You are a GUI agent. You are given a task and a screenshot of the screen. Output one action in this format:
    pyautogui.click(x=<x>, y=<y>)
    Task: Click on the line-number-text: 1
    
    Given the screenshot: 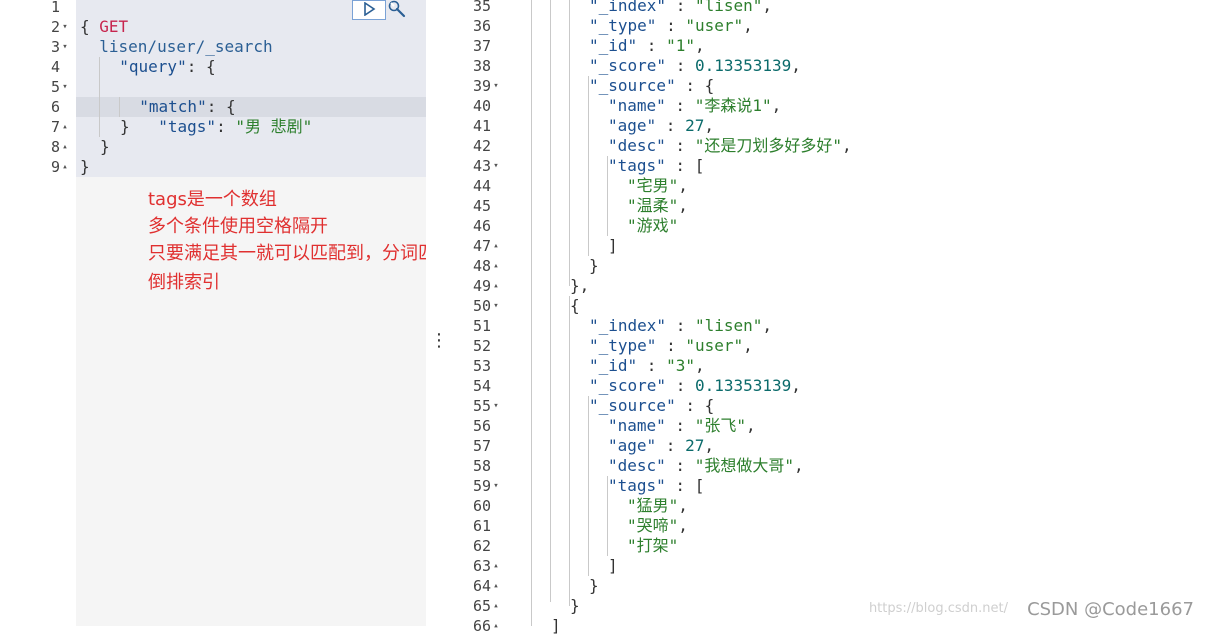 What is the action you would take?
    pyautogui.click(x=55, y=8)
    